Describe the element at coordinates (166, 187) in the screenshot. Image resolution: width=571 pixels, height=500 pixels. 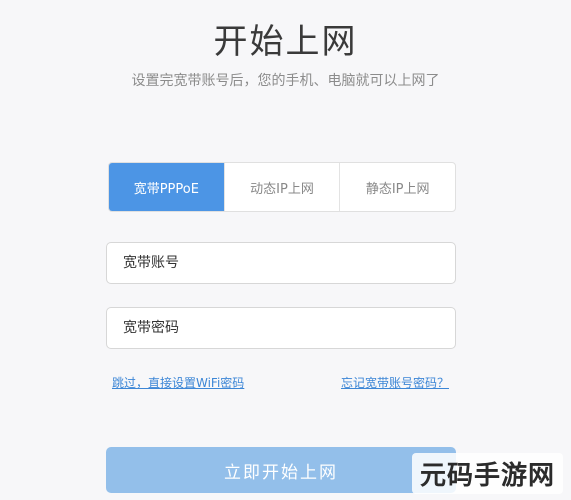
I see `tab-pppoe: 宽带PPPoE` at that location.